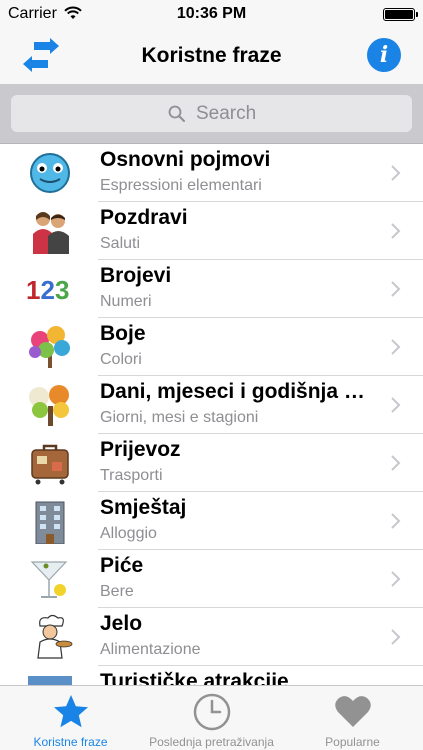 This screenshot has height=750, width=423. I want to click on navigation-bar: Koristne fraze i, so click(211, 56).